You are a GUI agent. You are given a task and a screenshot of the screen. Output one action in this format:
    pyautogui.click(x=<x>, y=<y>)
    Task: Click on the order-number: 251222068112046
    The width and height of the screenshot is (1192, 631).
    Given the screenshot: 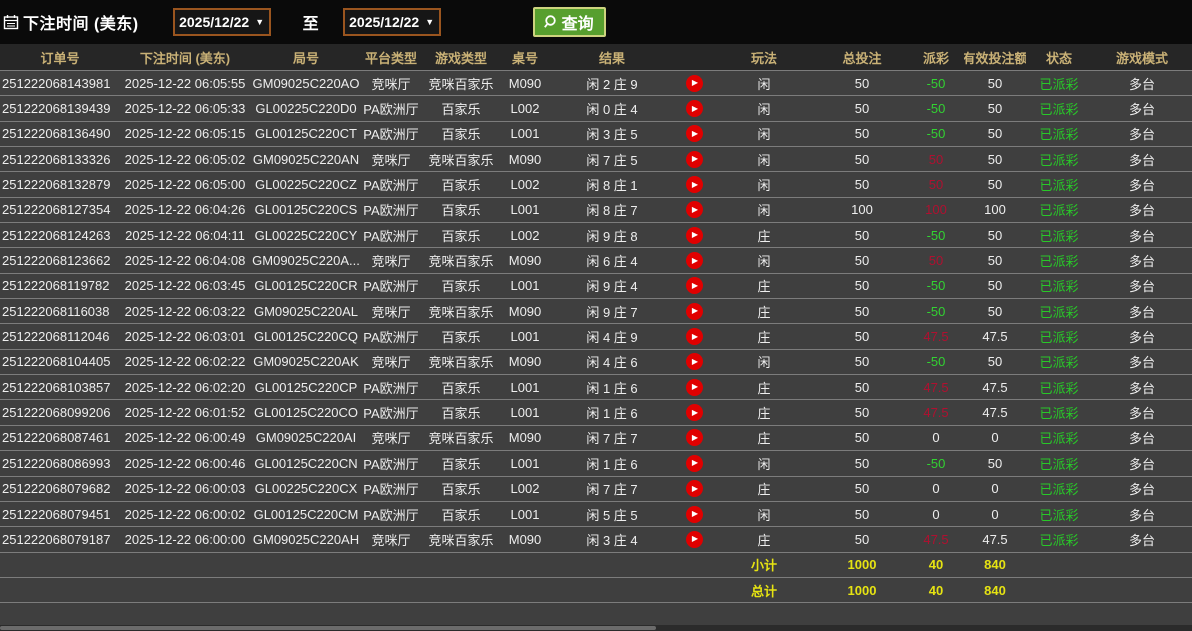 What is the action you would take?
    pyautogui.click(x=56, y=337)
    